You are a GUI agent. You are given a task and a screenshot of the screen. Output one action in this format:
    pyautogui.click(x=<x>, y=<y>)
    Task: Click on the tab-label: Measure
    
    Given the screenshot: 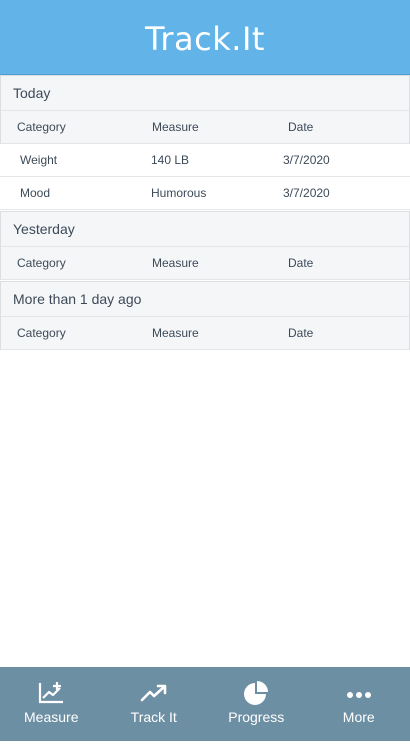 What is the action you would take?
    pyautogui.click(x=51, y=717)
    